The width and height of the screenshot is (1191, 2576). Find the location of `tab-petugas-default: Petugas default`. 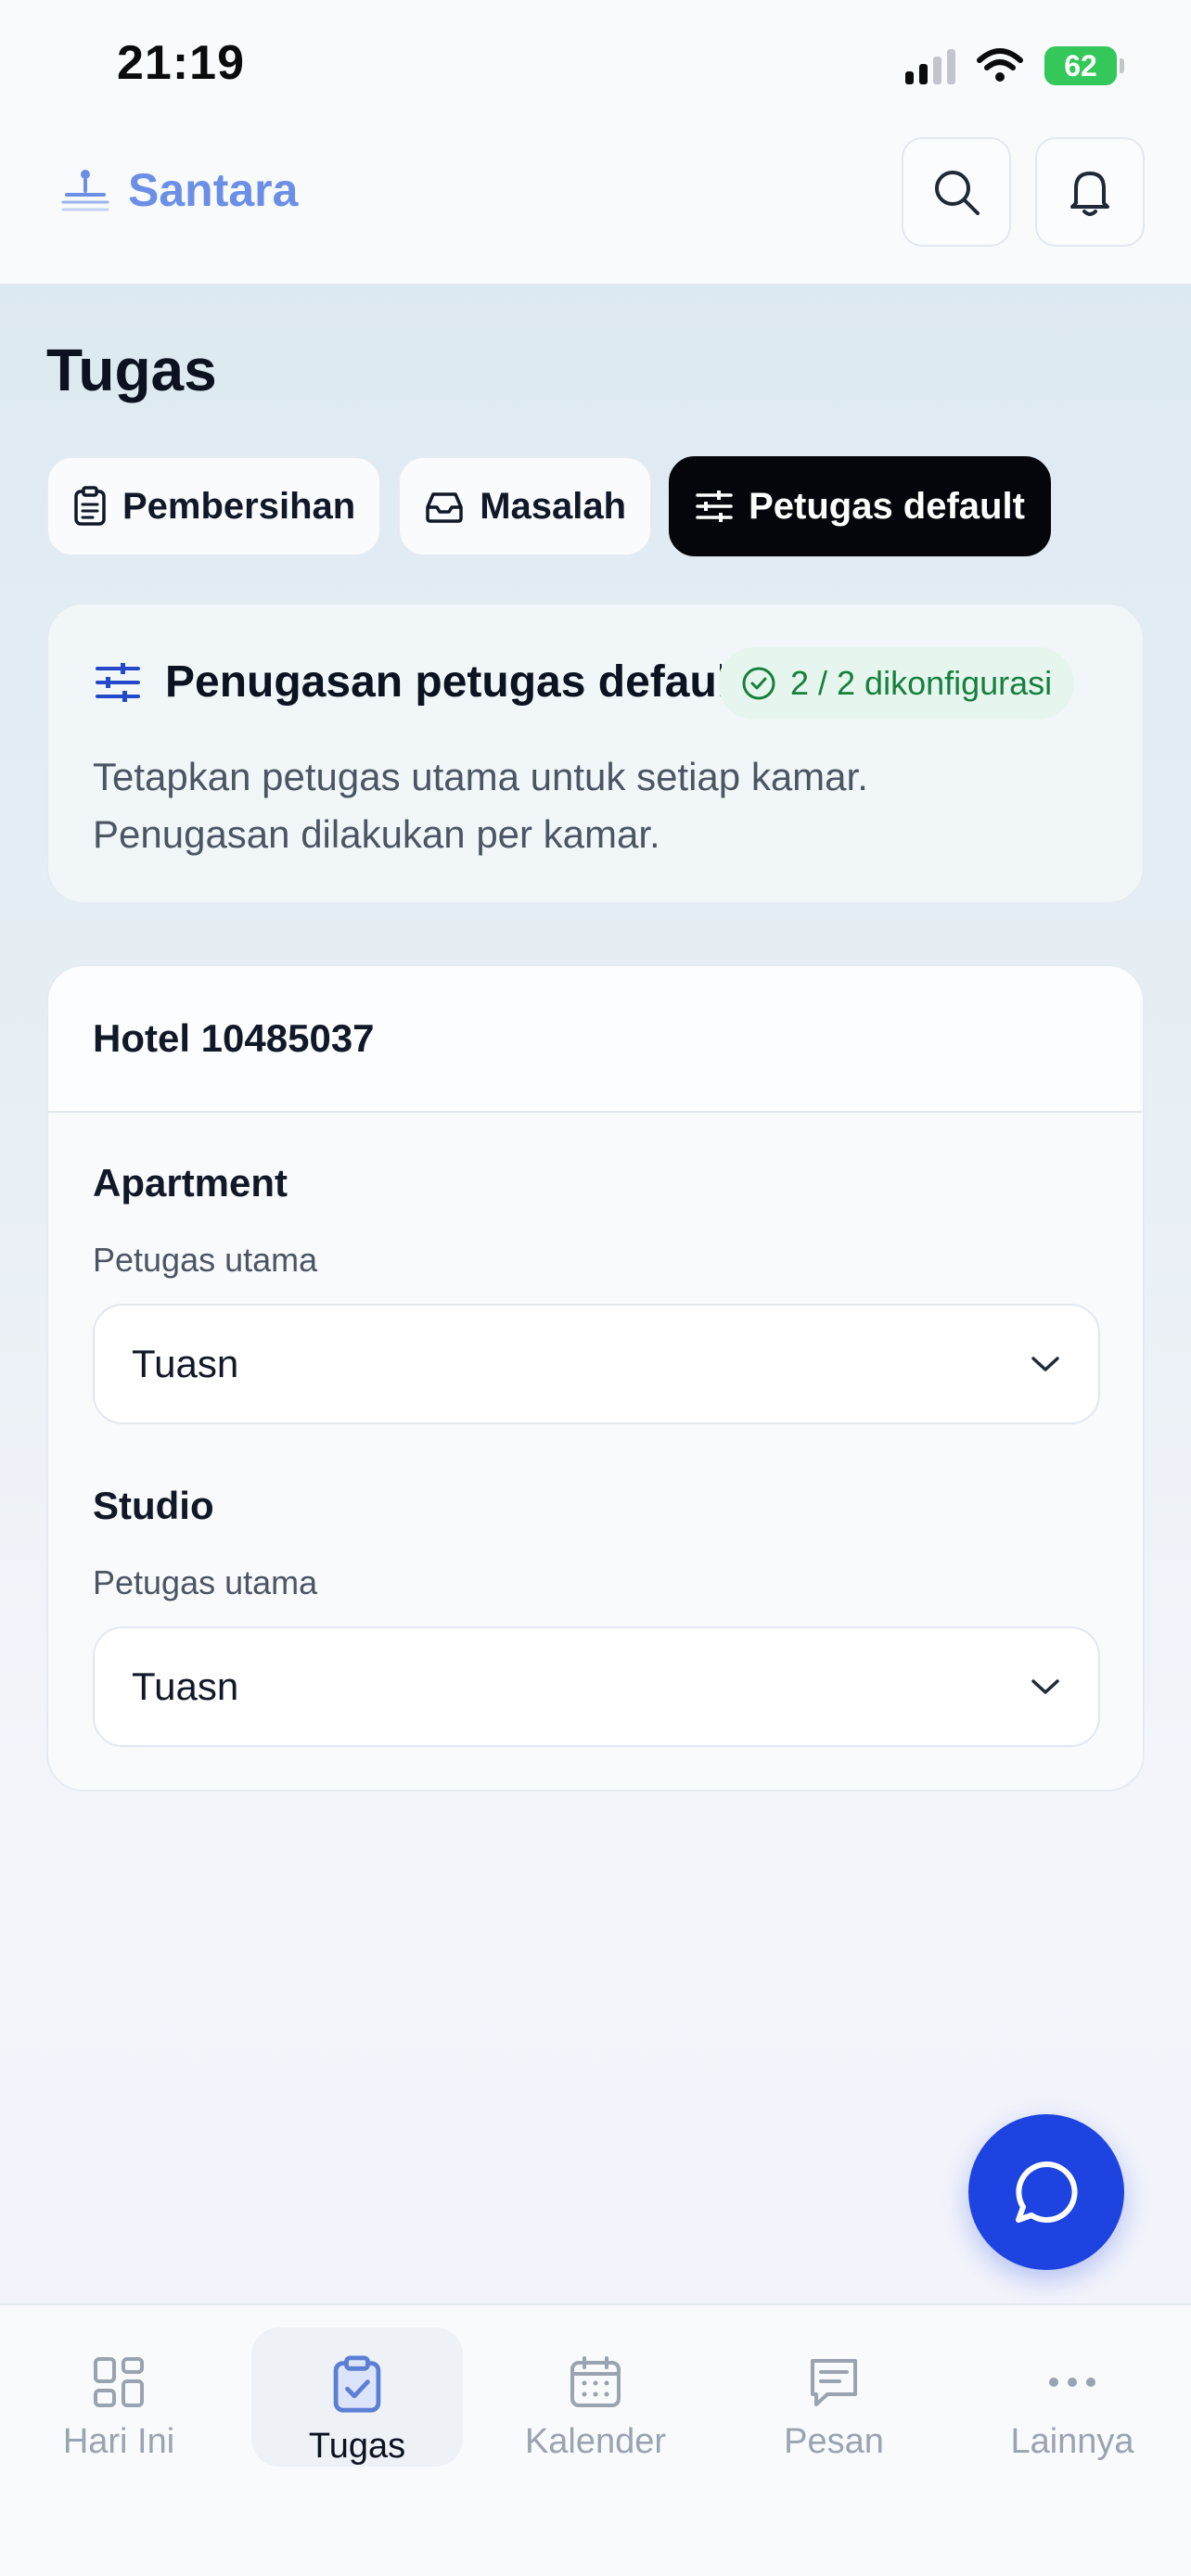

tab-petugas-default: Petugas default is located at coordinates (860, 506).